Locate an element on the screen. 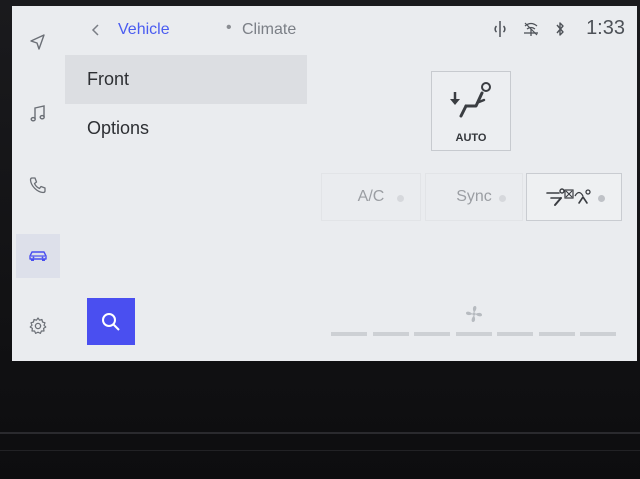 The width and height of the screenshot is (640, 479). side-nav-rail is located at coordinates (38, 183).